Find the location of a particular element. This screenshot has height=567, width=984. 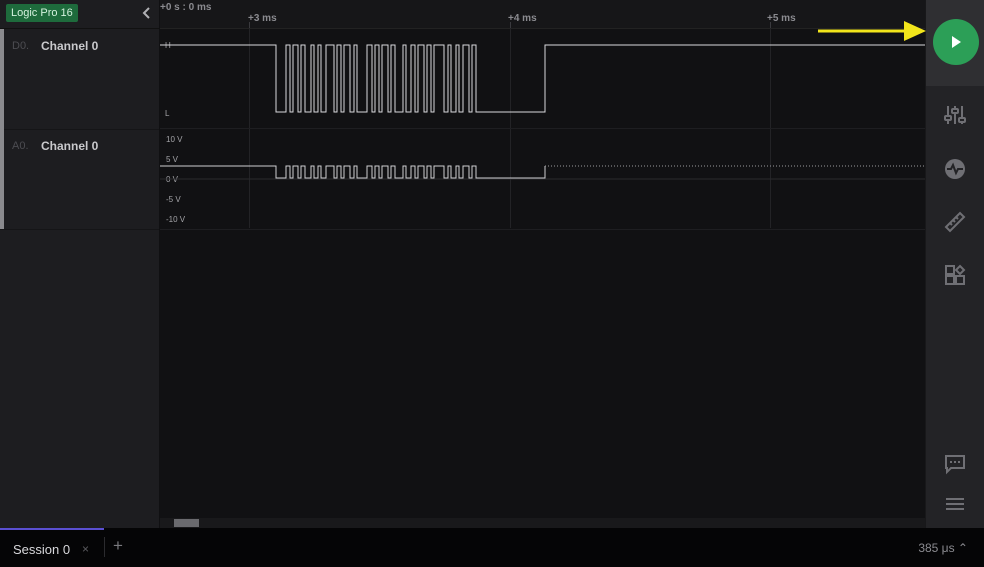

close-session-icon: × is located at coordinates (85, 549).